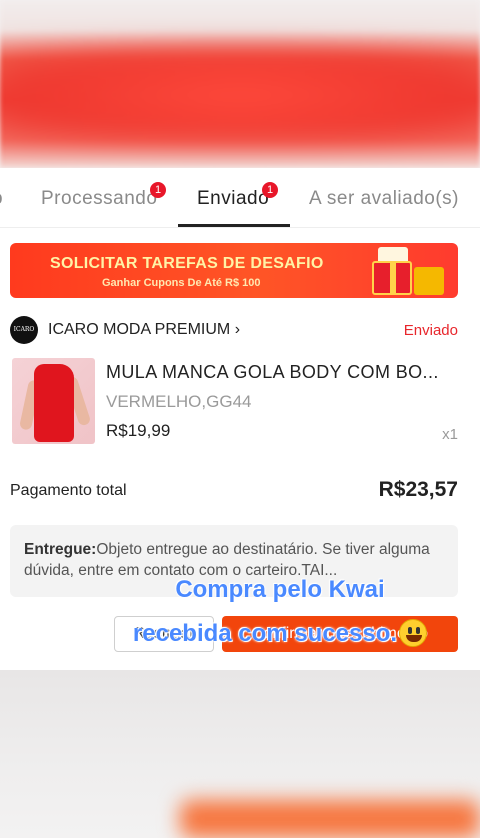  I want to click on chevron-right-icon: ›, so click(237, 329).